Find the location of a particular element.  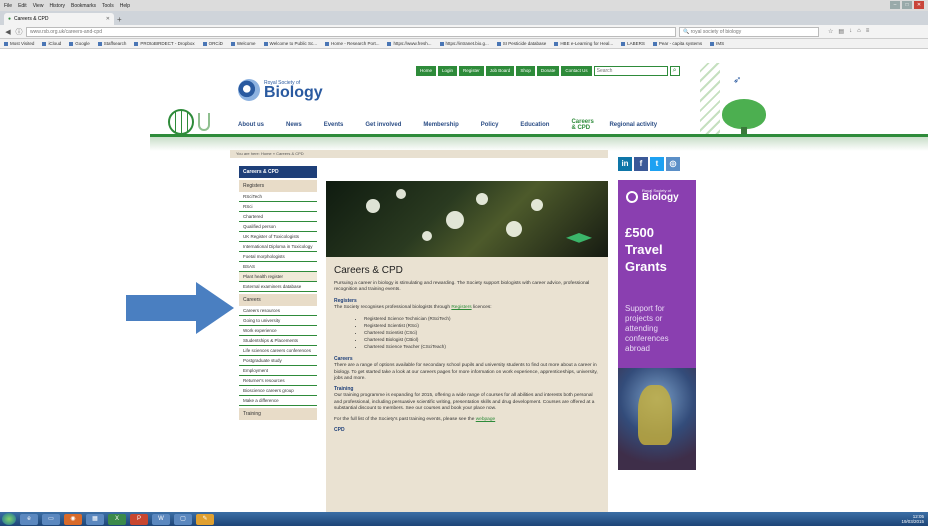

sidebar-item: RSciTech is located at coordinates (278, 197).